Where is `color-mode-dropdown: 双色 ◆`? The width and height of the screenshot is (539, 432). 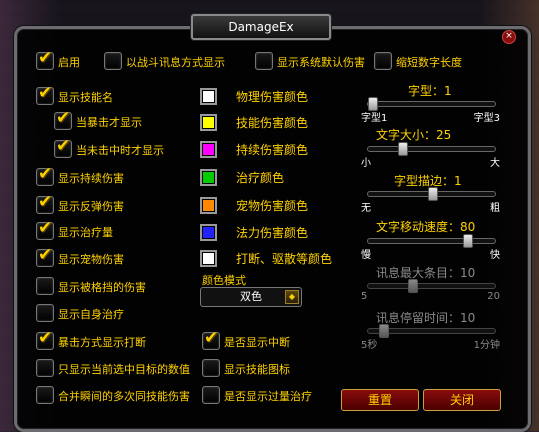
color-mode-dropdown: 双色 ◆ is located at coordinates (251, 297).